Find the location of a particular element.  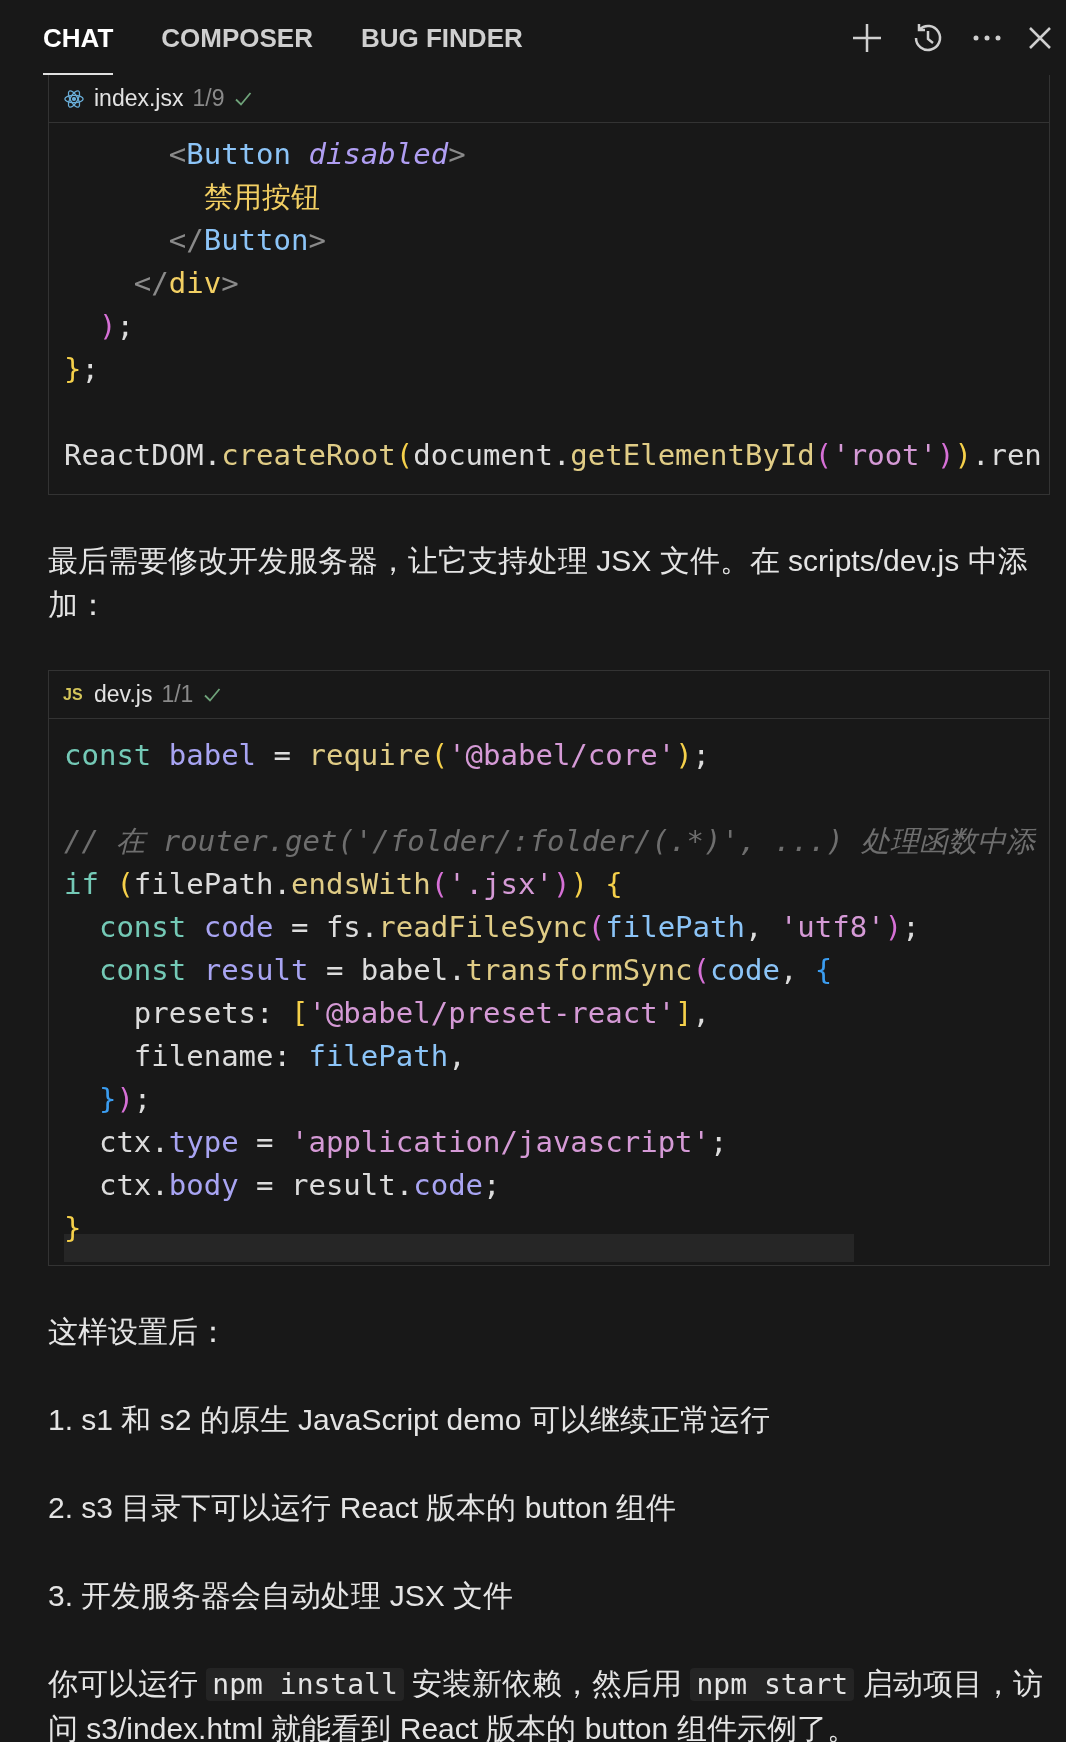

code-line: ); is located at coordinates (115, 326).